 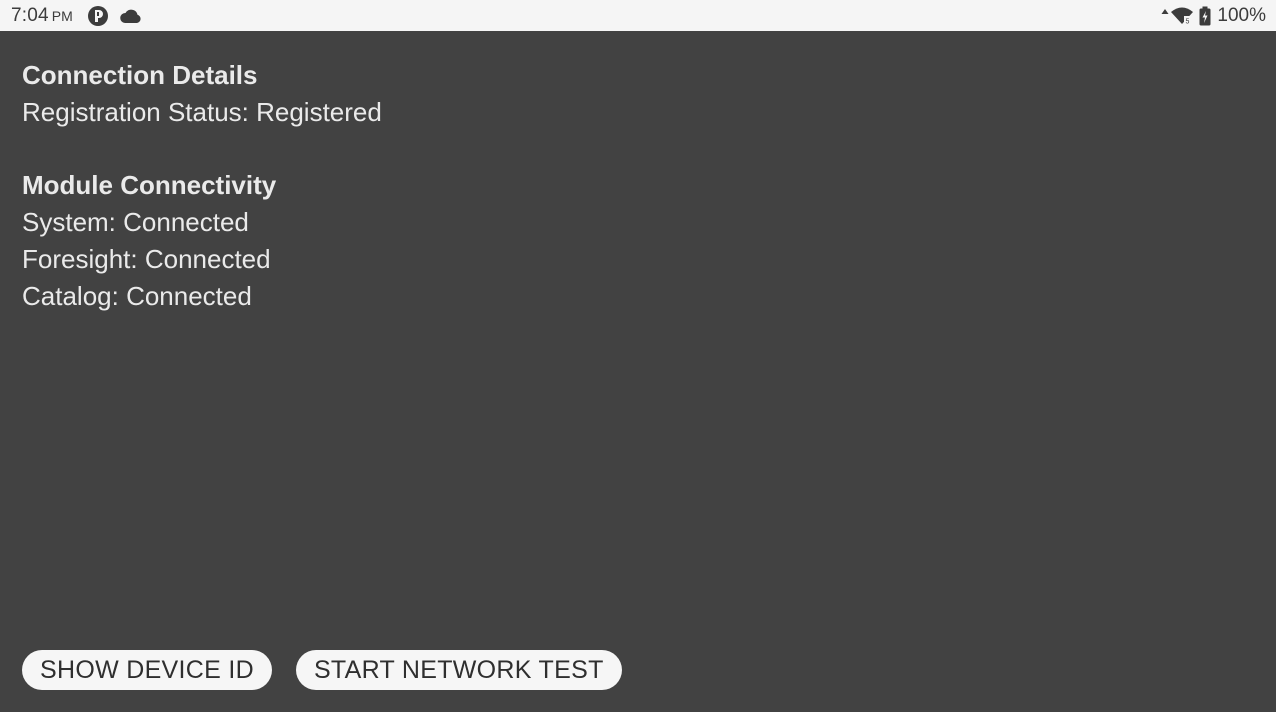 What do you see at coordinates (137, 296) in the screenshot?
I see `module-status-catalog: Catalog: Connected` at bounding box center [137, 296].